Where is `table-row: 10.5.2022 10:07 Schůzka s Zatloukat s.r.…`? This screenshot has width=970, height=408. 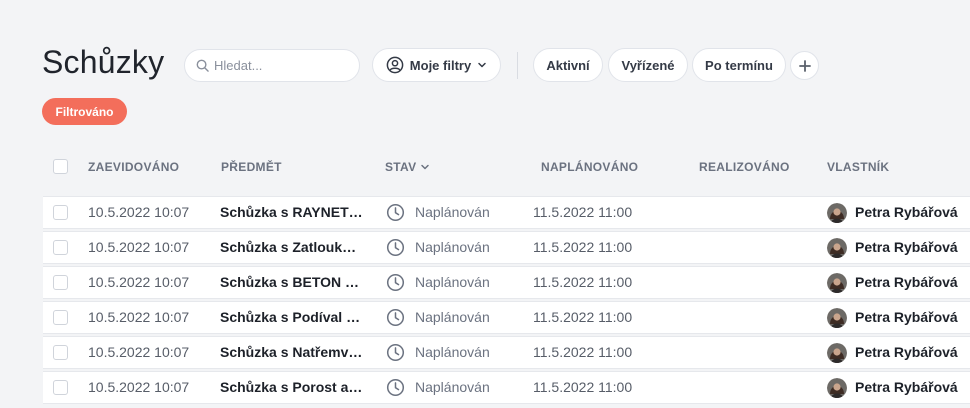 table-row: 10.5.2022 10:07 Schůzka s Zatloukat s.r.… is located at coordinates (506, 247).